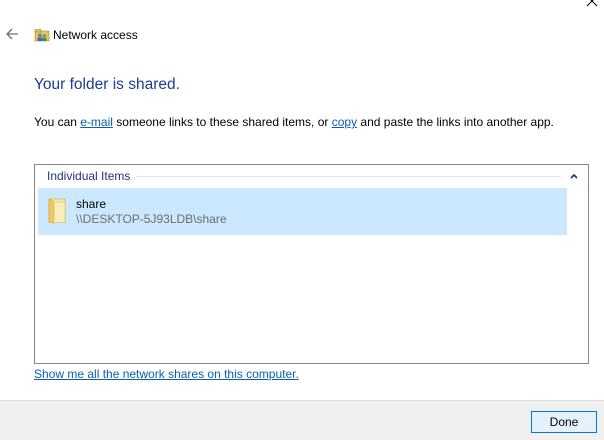 The height and width of the screenshot is (440, 604). I want to click on window-title: Network access, so click(95, 35).